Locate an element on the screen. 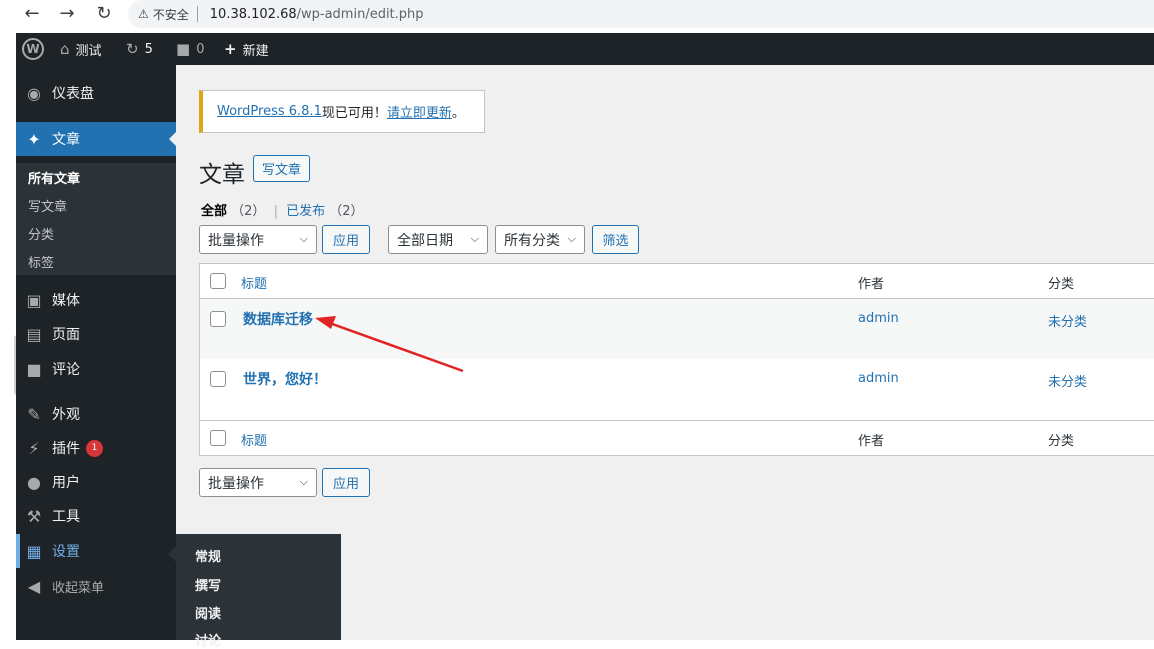 The image size is (1154, 649). version-link: WordPress 6.8.1 is located at coordinates (269, 111).